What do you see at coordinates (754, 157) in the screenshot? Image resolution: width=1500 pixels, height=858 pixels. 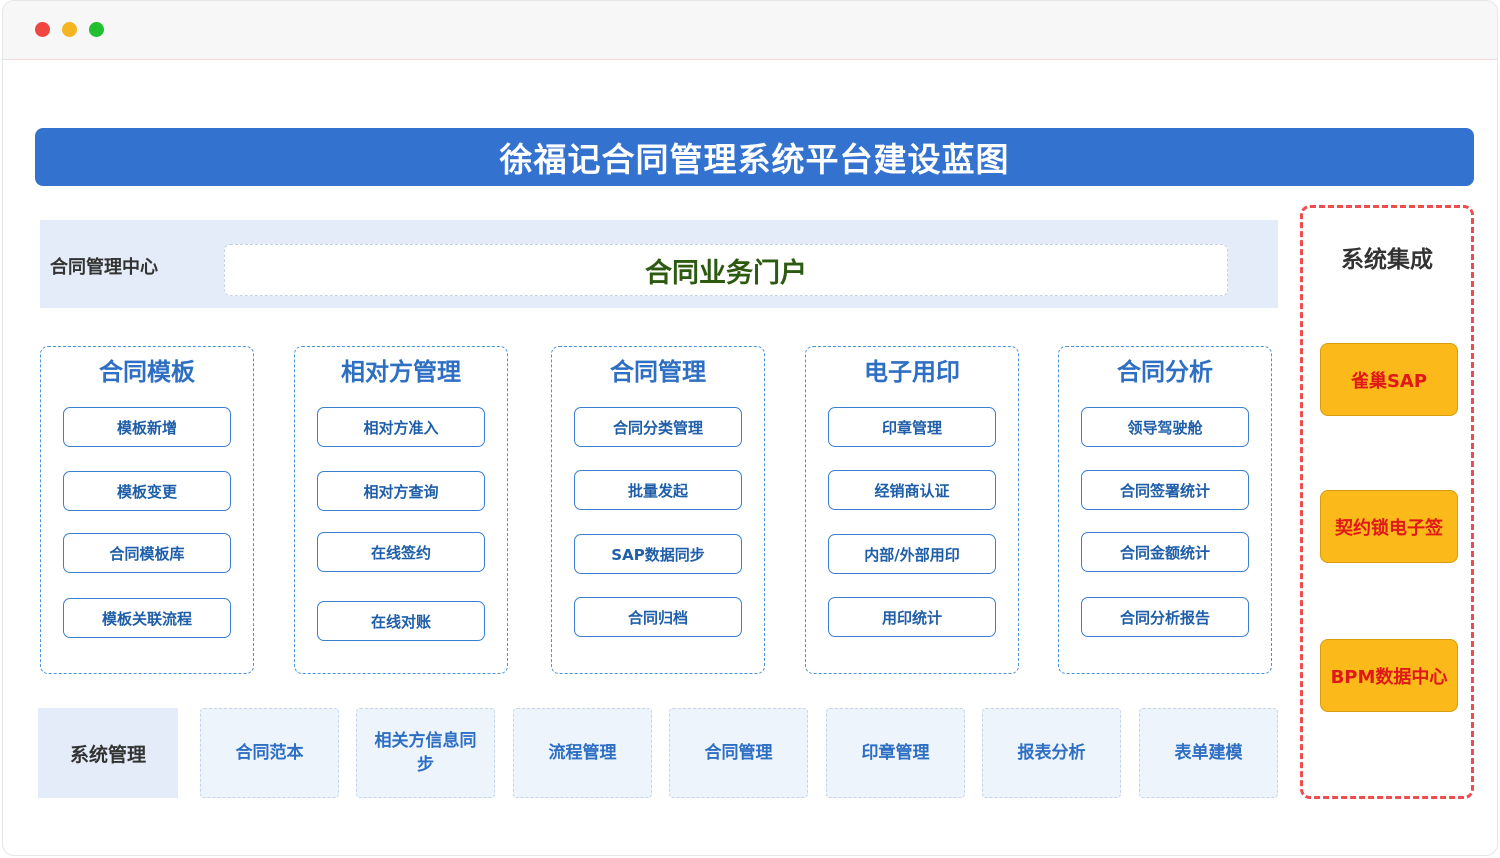 I see `page-title: 徐福记合同管理系统平台建设蓝图` at bounding box center [754, 157].